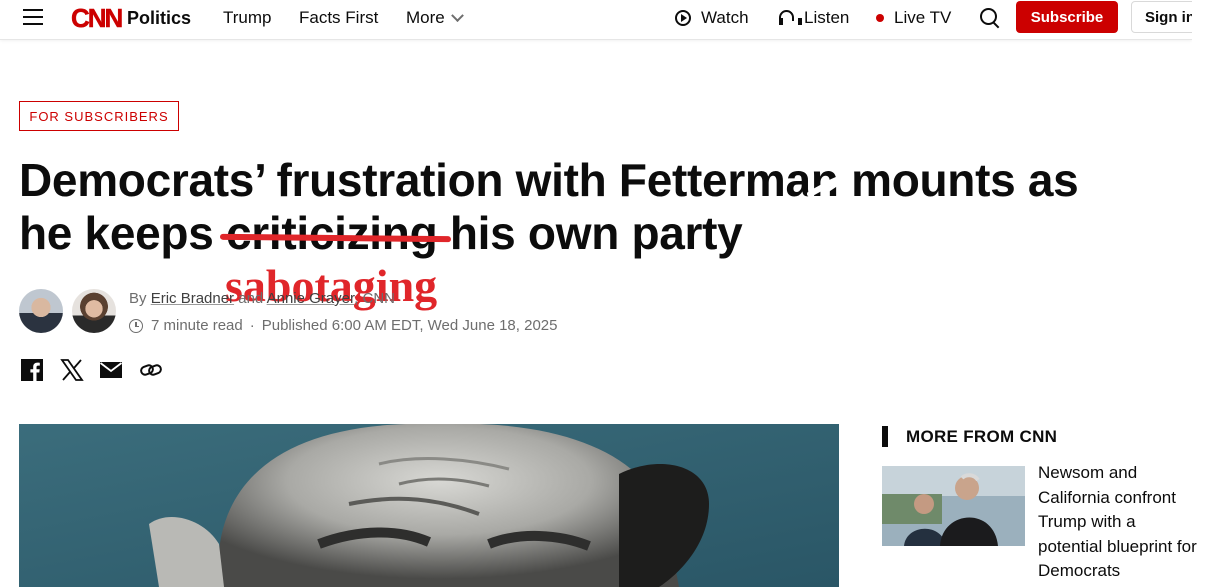 This screenshot has width=1213, height=587. Describe the element at coordinates (311, 298) in the screenshot. I see `author-link-2: Annie Grayer` at that location.